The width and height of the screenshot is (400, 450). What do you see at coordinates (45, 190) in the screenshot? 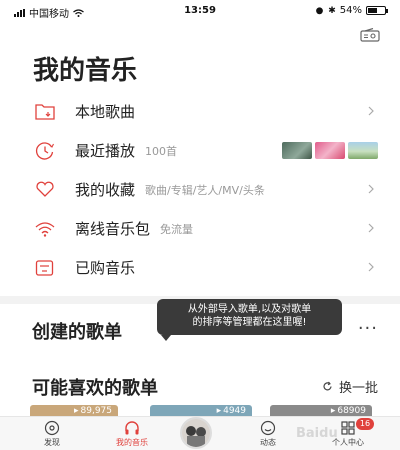
I see `heart-icon` at bounding box center [45, 190].